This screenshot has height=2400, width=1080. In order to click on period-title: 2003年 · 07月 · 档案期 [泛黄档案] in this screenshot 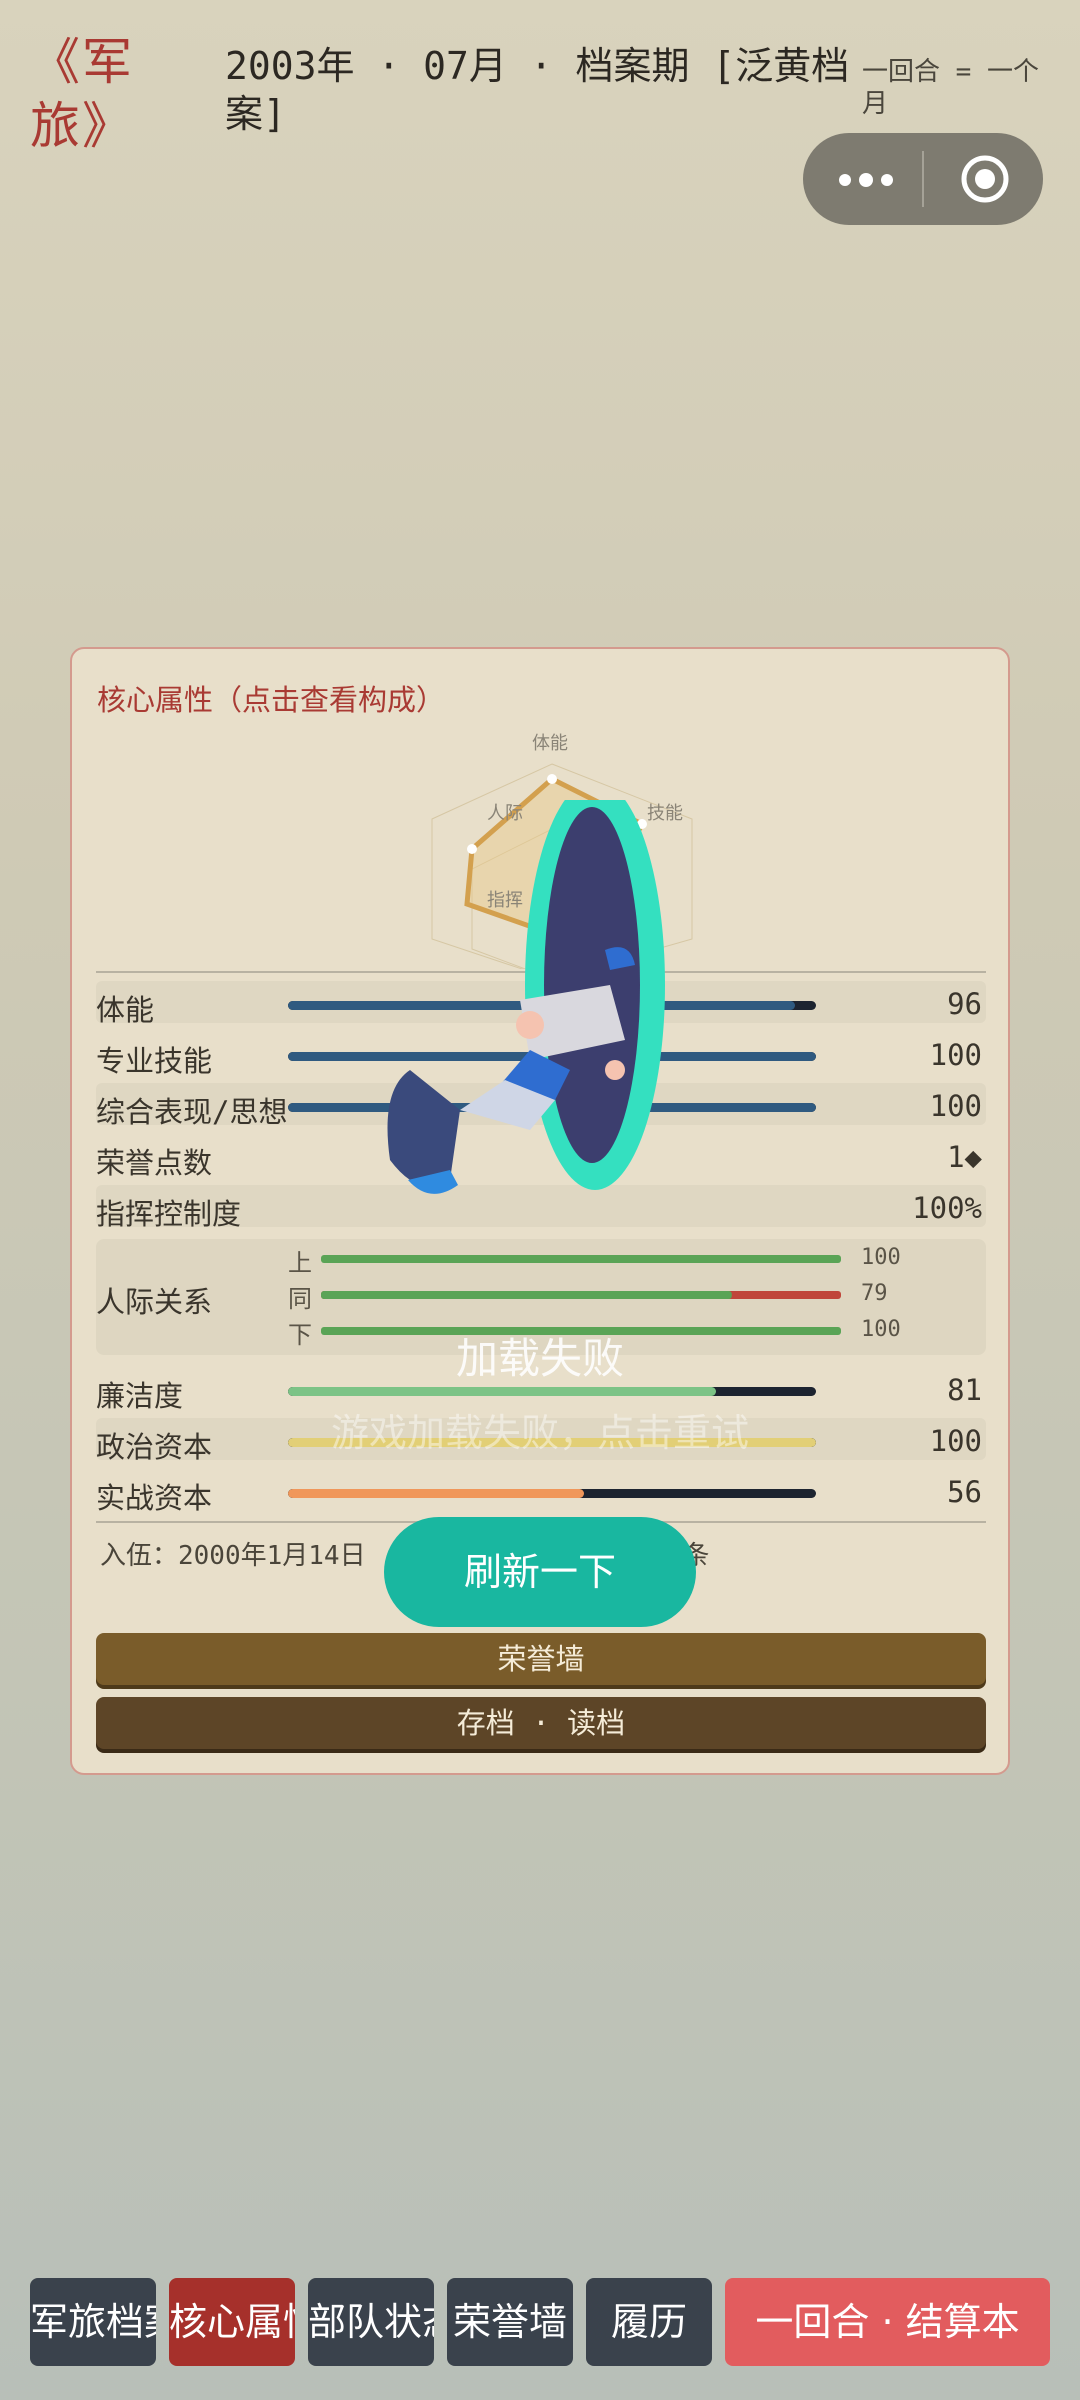, I will do `click(537, 90)`.